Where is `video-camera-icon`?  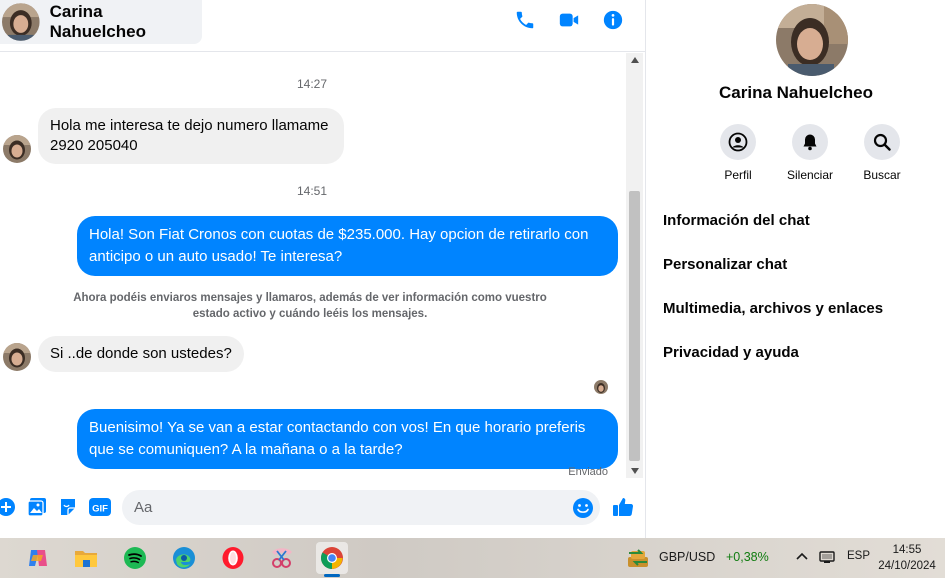 video-camera-icon is located at coordinates (569, 20).